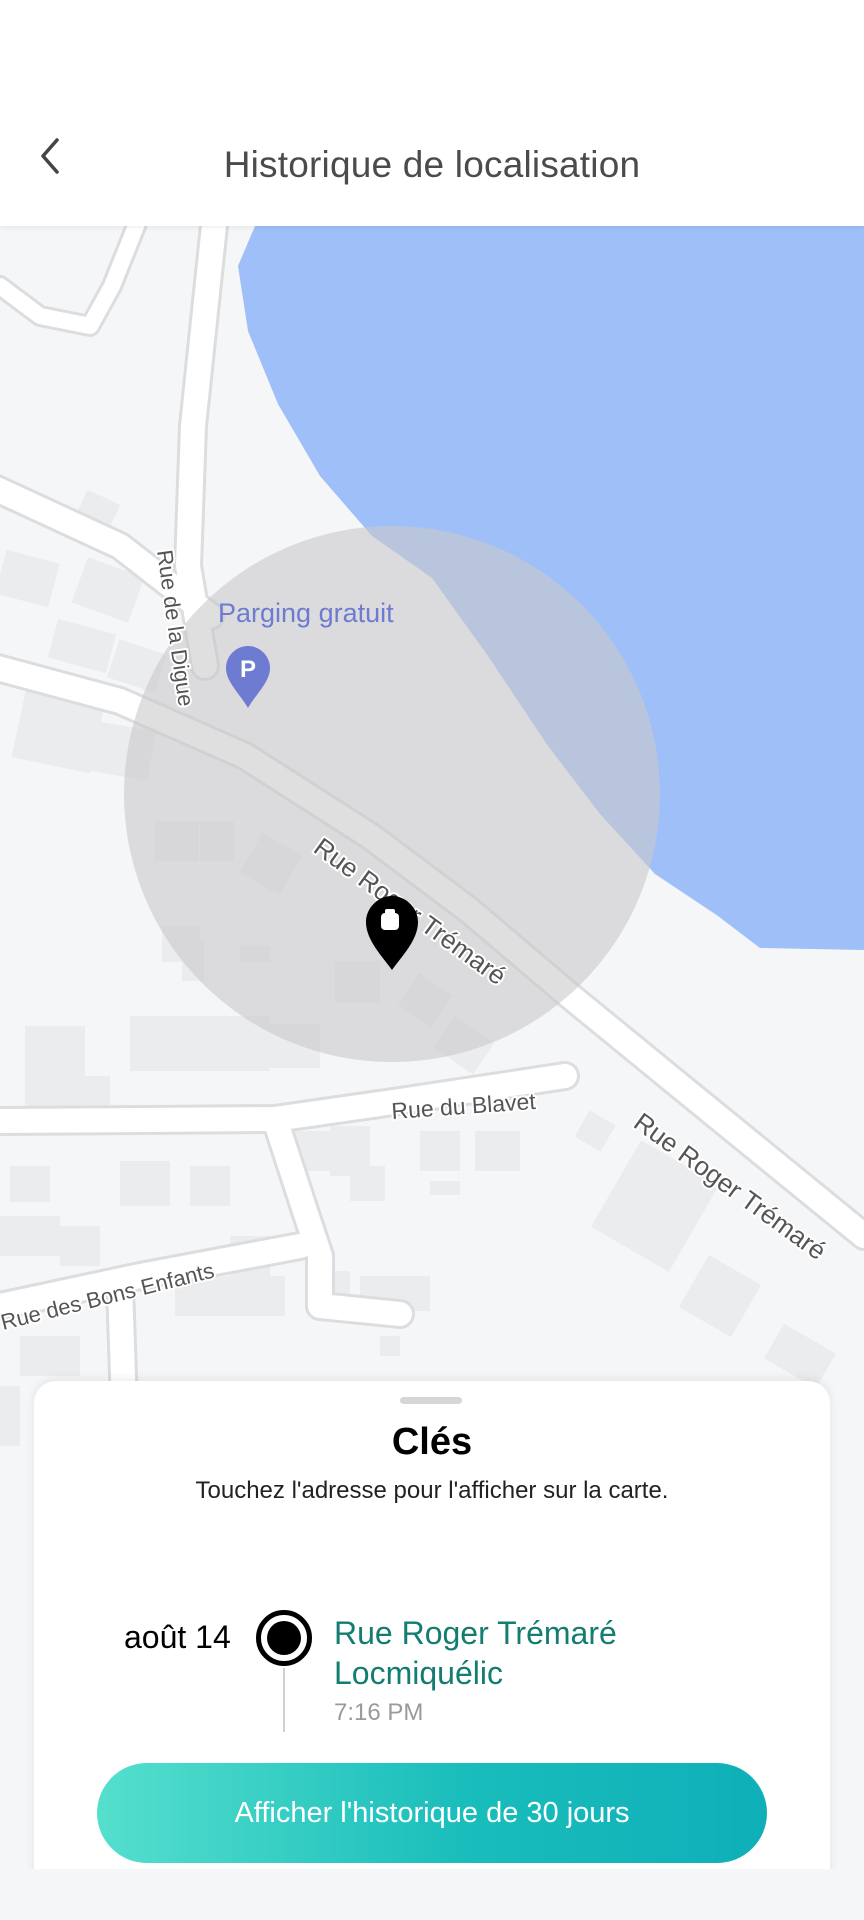  I want to click on address-line-city: Locmiquélic, so click(418, 1673).